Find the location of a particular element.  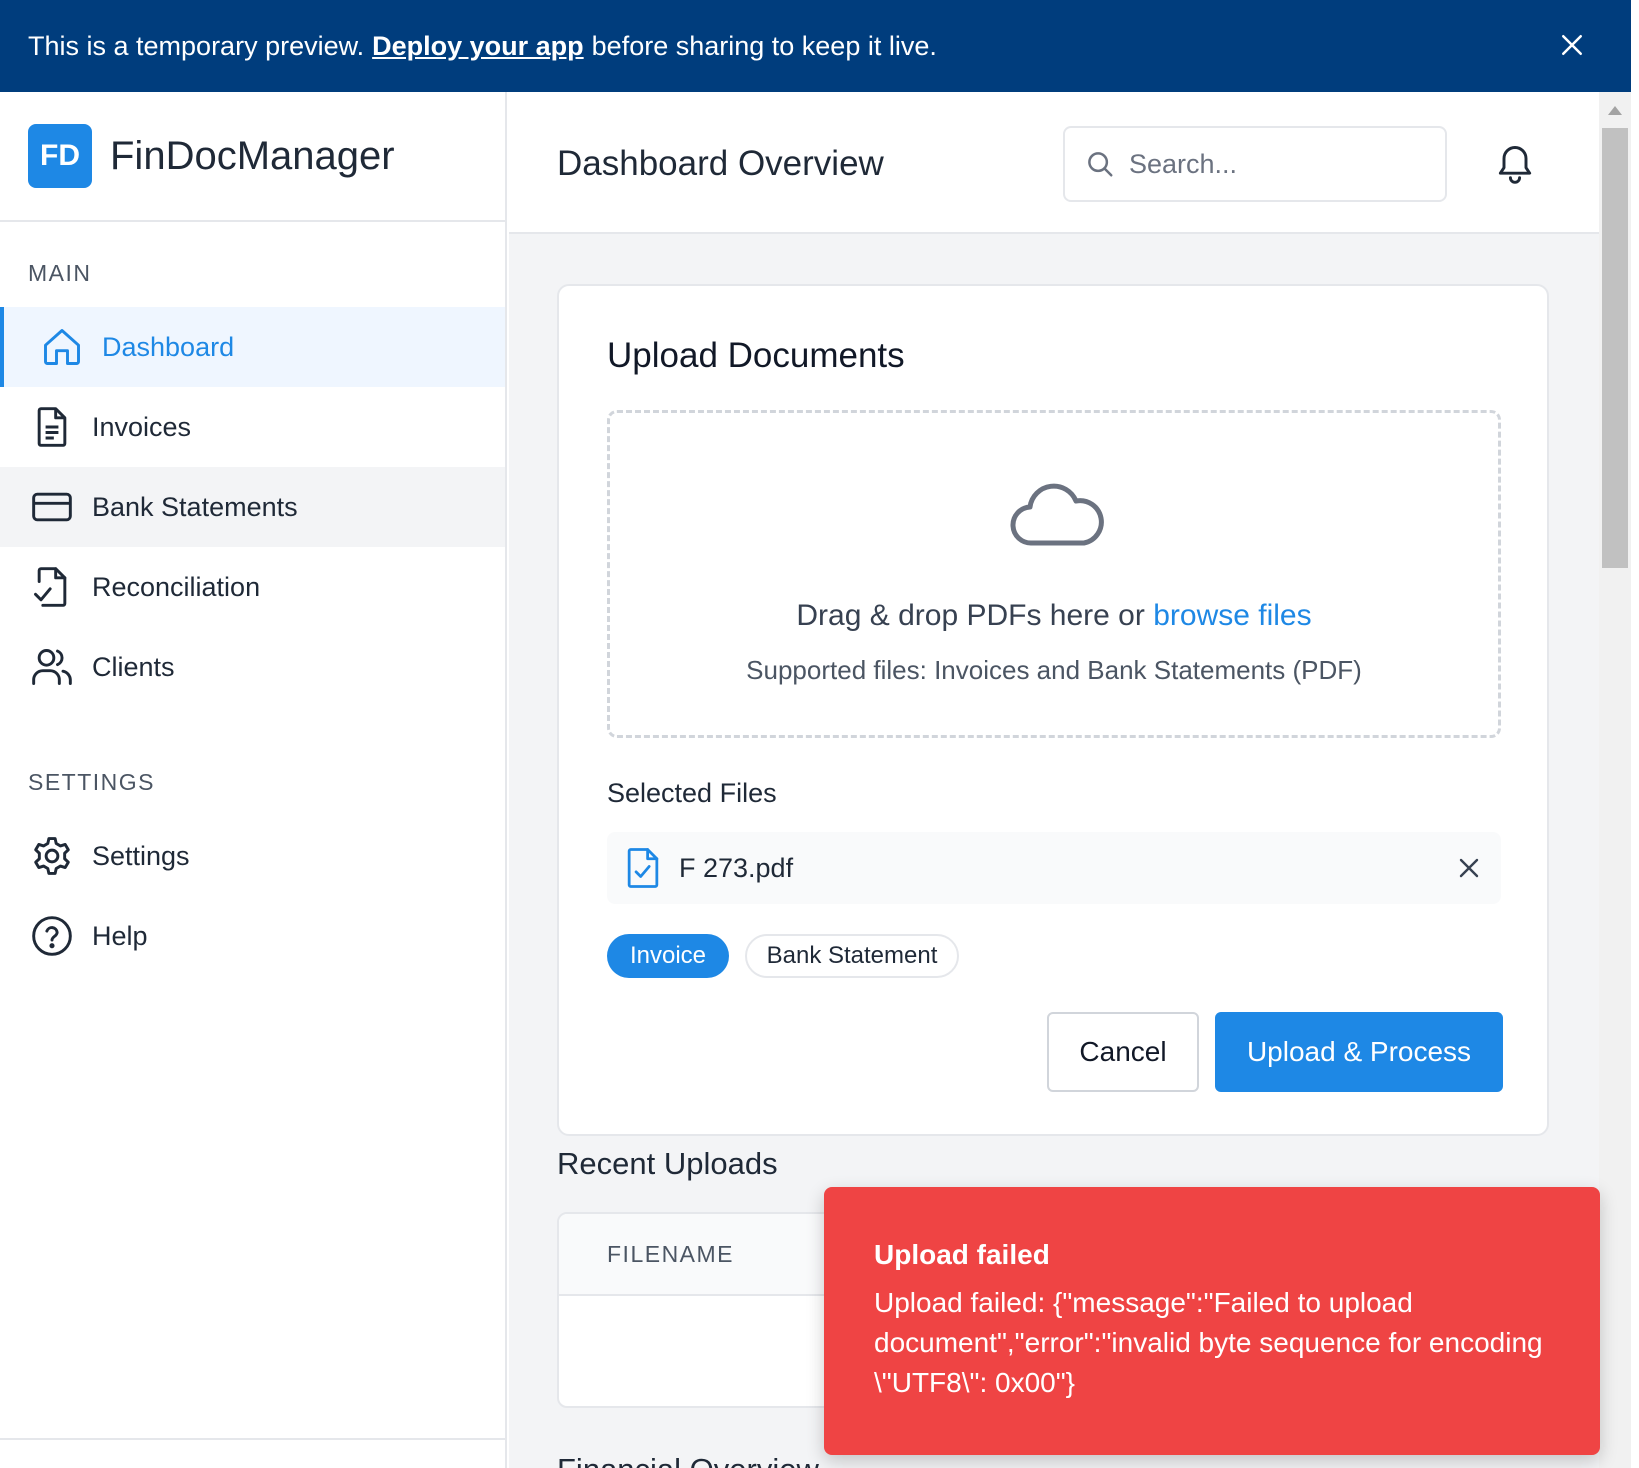

column-filename: FILENAME is located at coordinates (671, 1253).